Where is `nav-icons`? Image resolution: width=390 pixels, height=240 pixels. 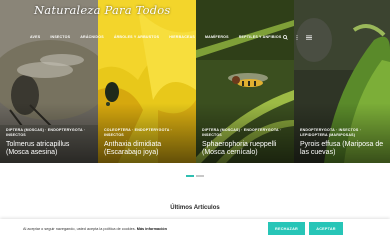 nav-icons is located at coordinates (297, 37).